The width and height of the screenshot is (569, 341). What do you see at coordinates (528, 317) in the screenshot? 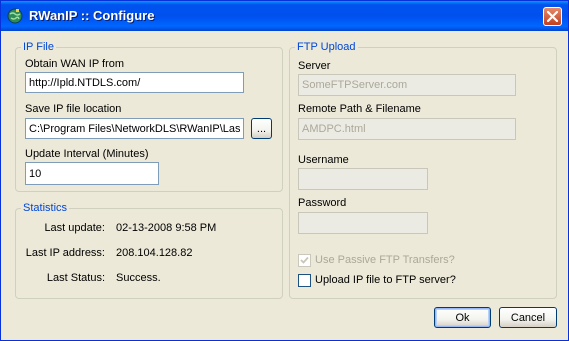
I see `cancel-button: Cancel` at bounding box center [528, 317].